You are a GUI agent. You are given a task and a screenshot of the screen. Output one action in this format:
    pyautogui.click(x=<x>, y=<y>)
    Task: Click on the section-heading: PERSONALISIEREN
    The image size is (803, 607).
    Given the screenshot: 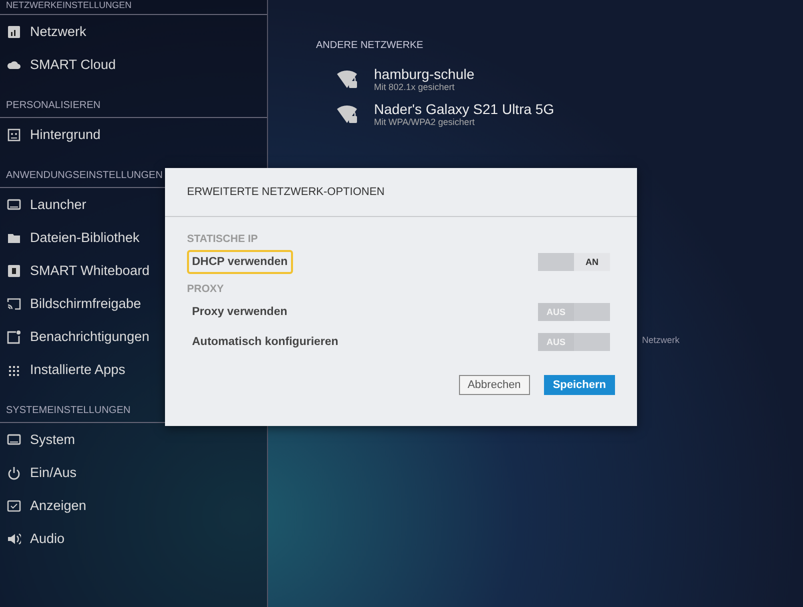 What is the action you would take?
    pyautogui.click(x=133, y=105)
    